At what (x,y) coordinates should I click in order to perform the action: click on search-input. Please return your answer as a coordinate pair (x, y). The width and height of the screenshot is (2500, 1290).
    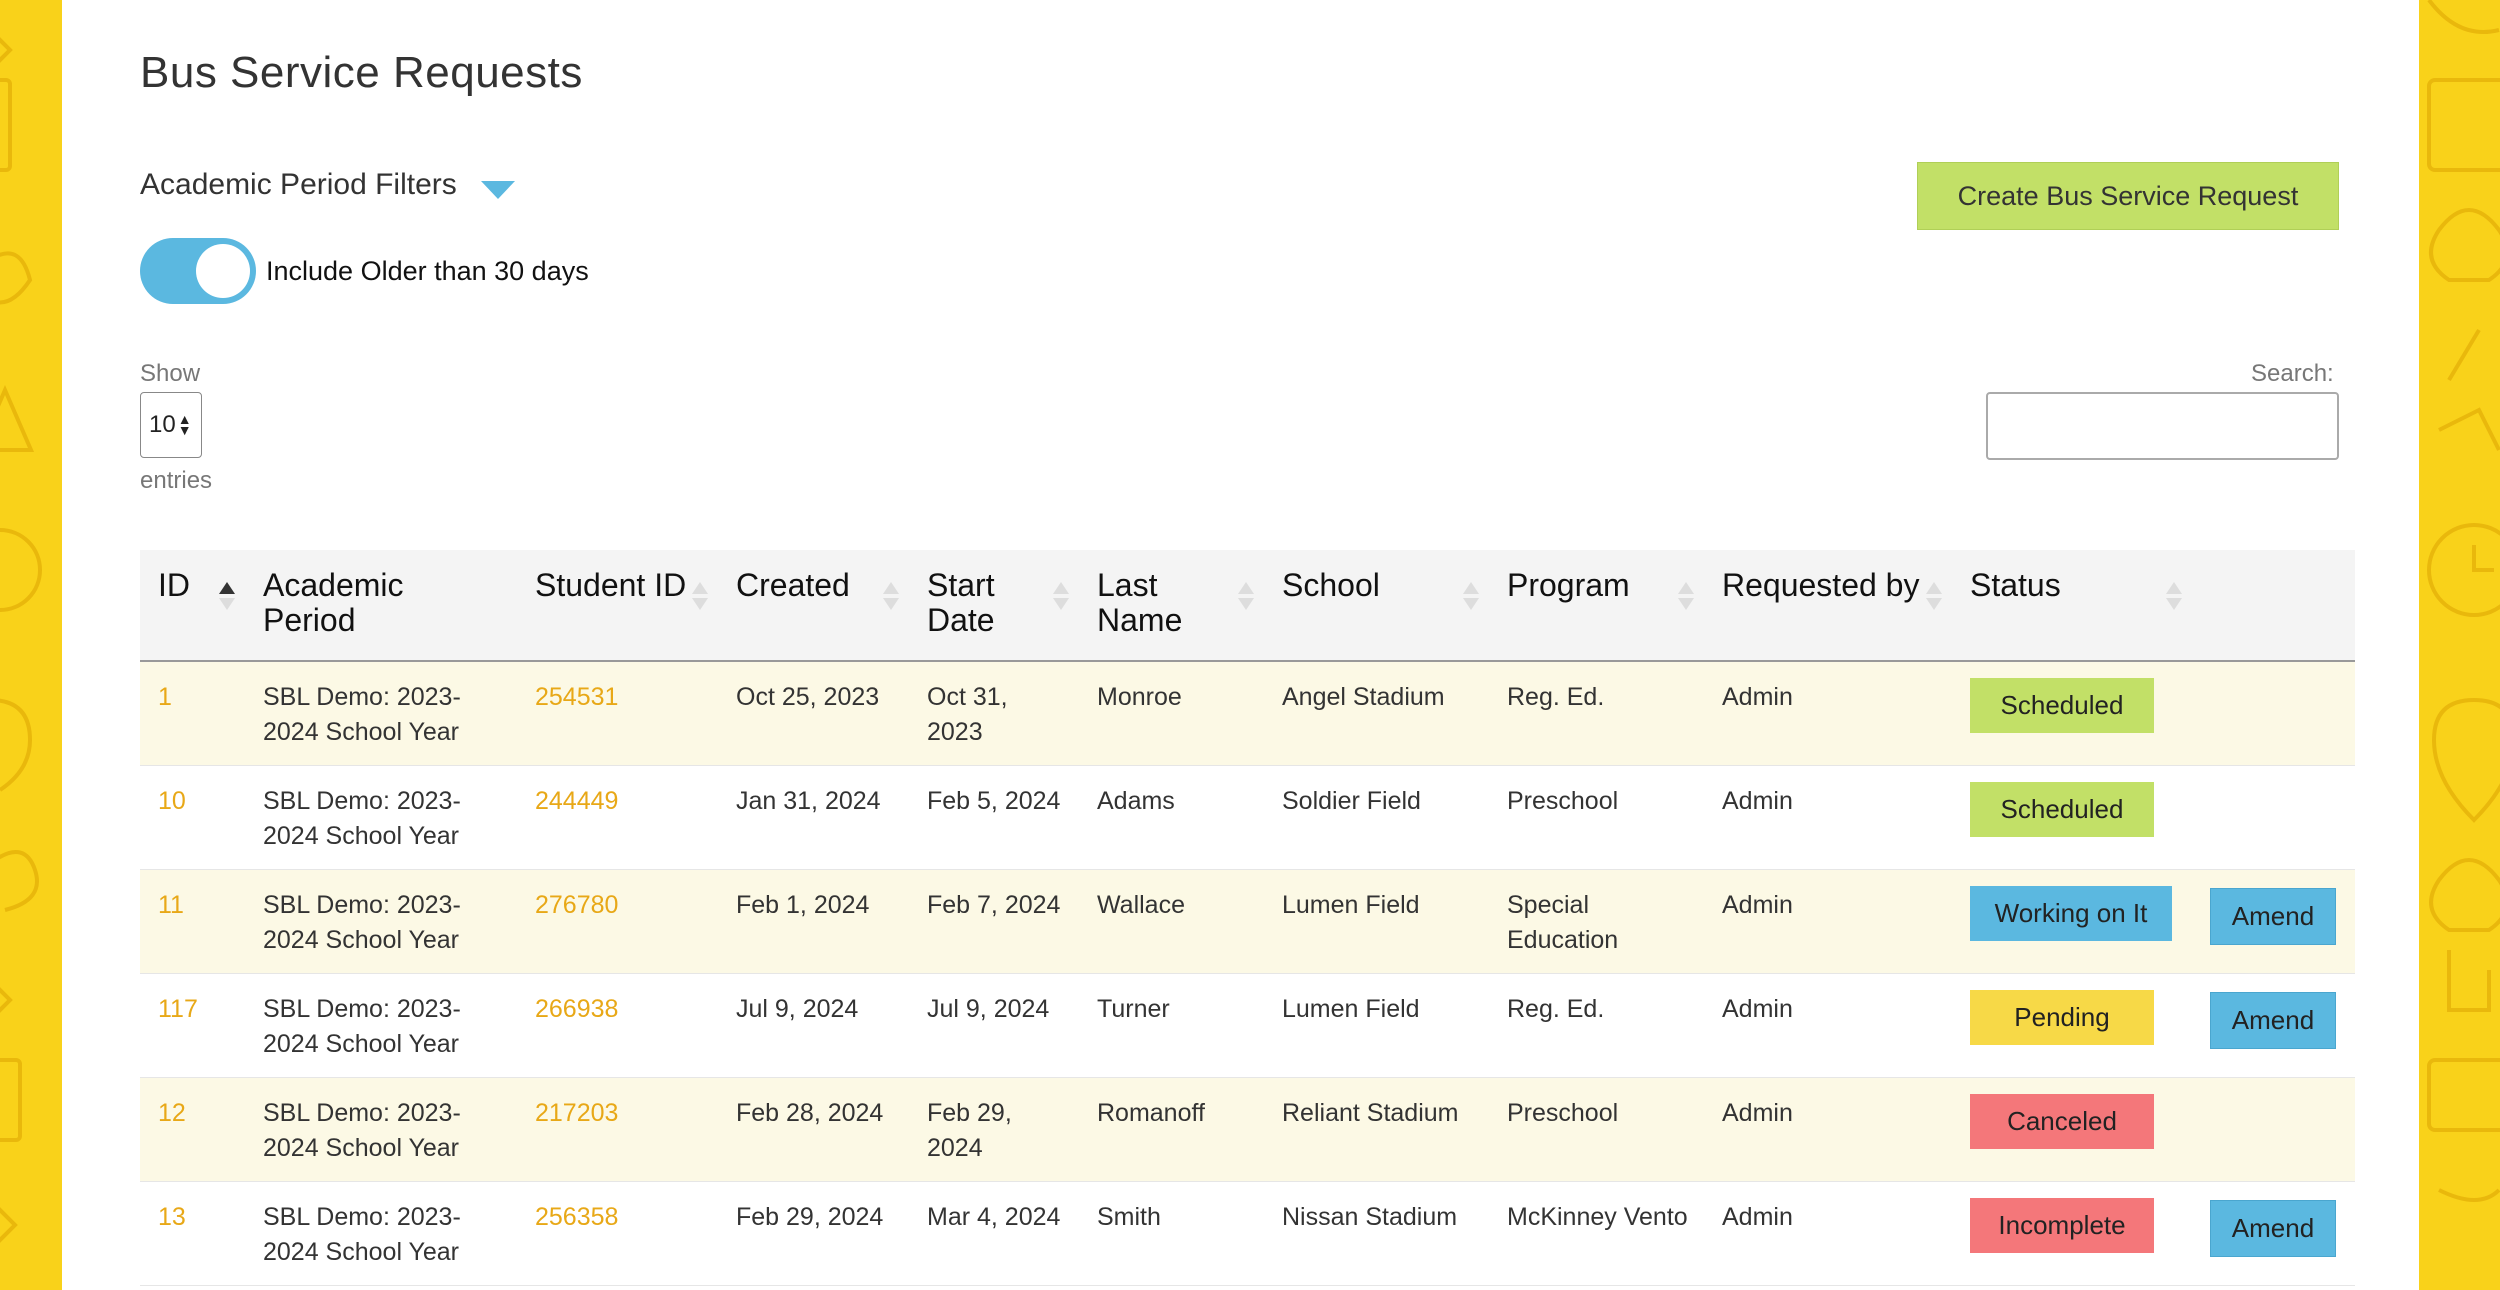
    Looking at the image, I should click on (2162, 426).